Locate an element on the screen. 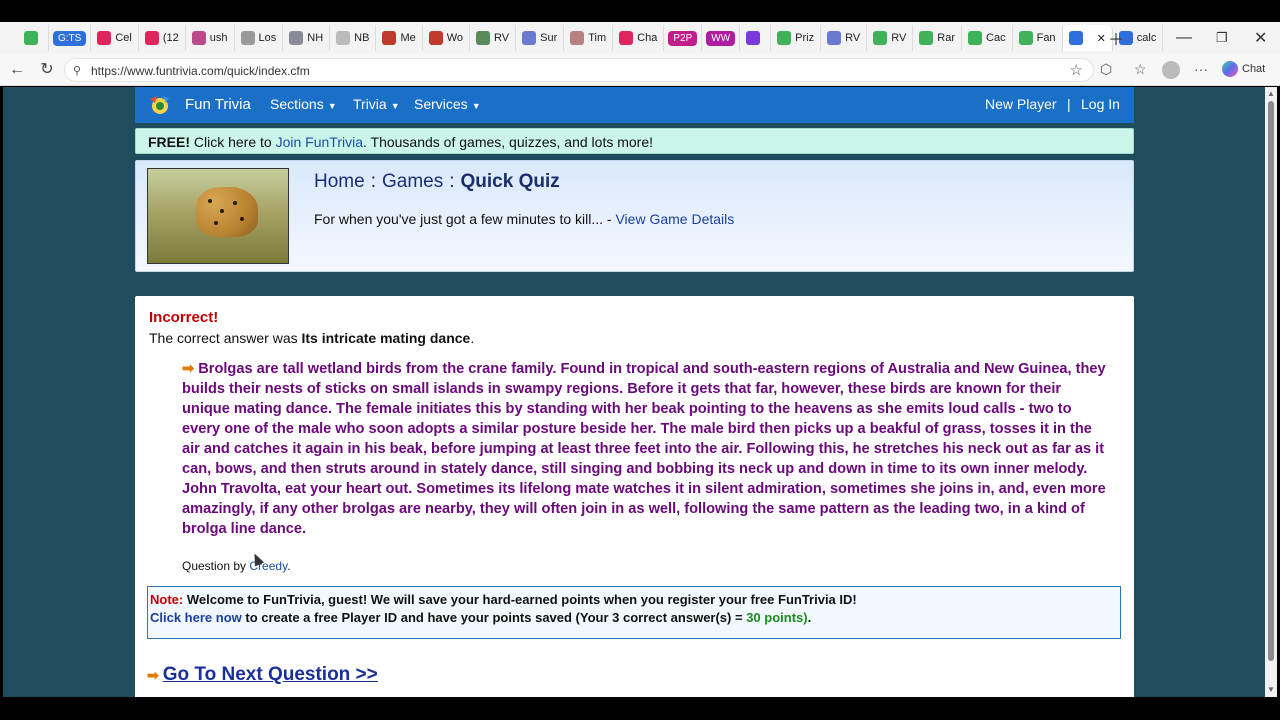  click-here-now-link: Click here now is located at coordinates (196, 617).